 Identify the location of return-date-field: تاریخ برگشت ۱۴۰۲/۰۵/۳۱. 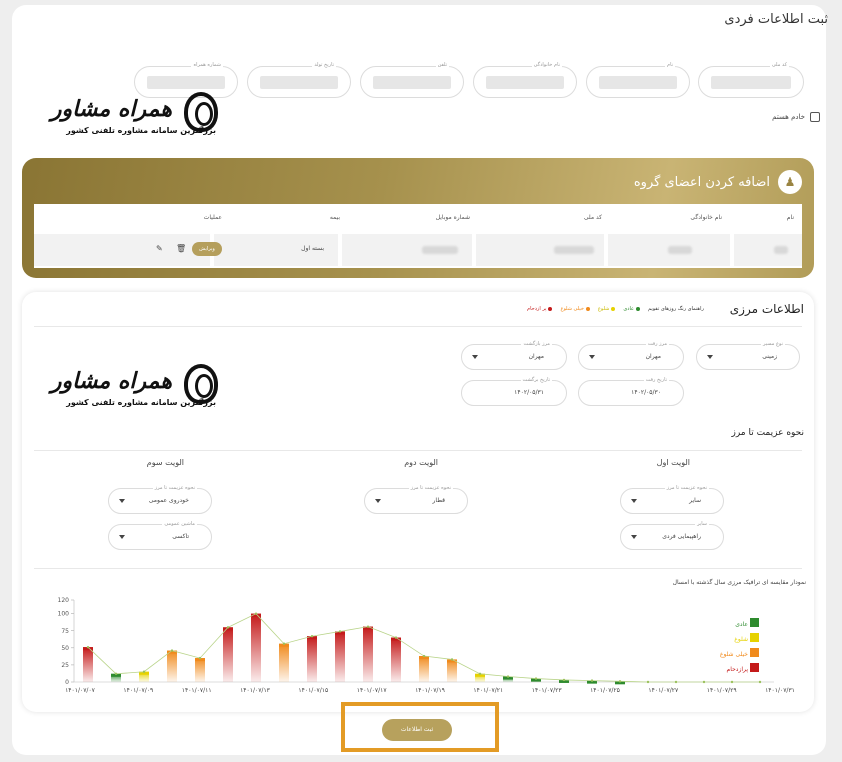
(514, 391).